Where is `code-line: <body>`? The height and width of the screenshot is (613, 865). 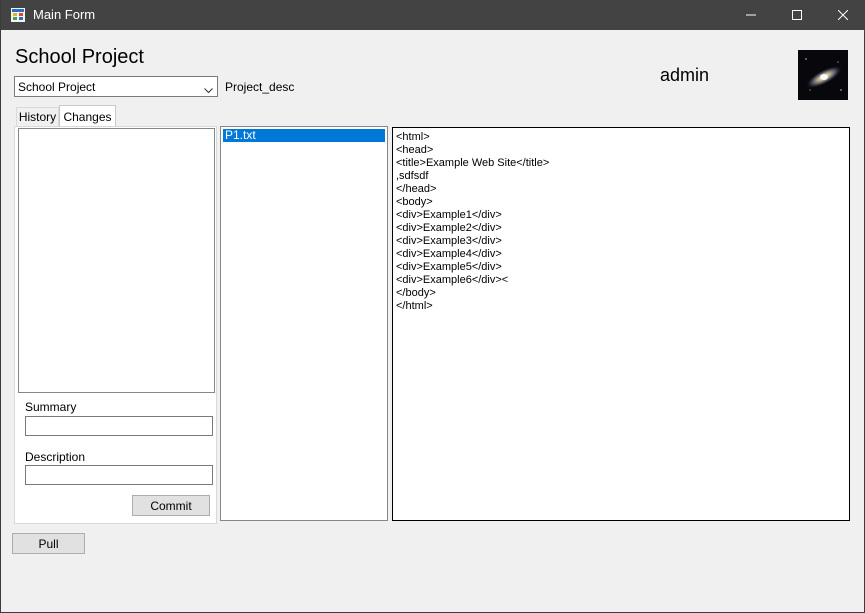 code-line: <body> is located at coordinates (414, 202).